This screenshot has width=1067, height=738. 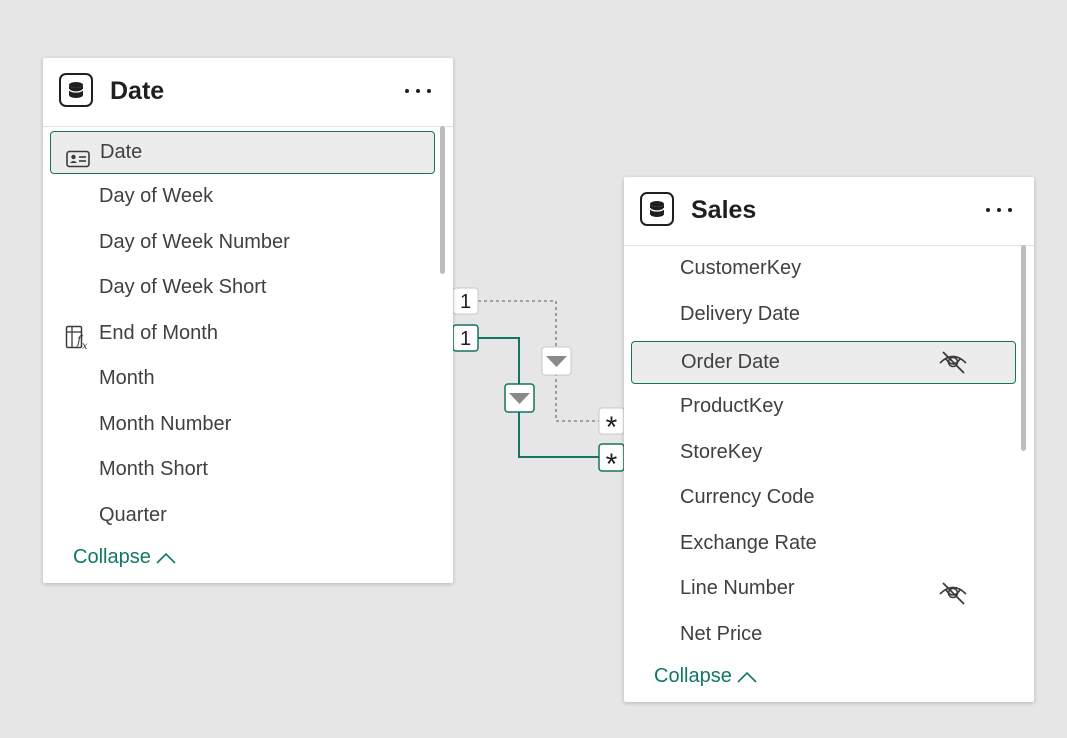 I want to click on date-table-header: Date, so click(x=248, y=92).